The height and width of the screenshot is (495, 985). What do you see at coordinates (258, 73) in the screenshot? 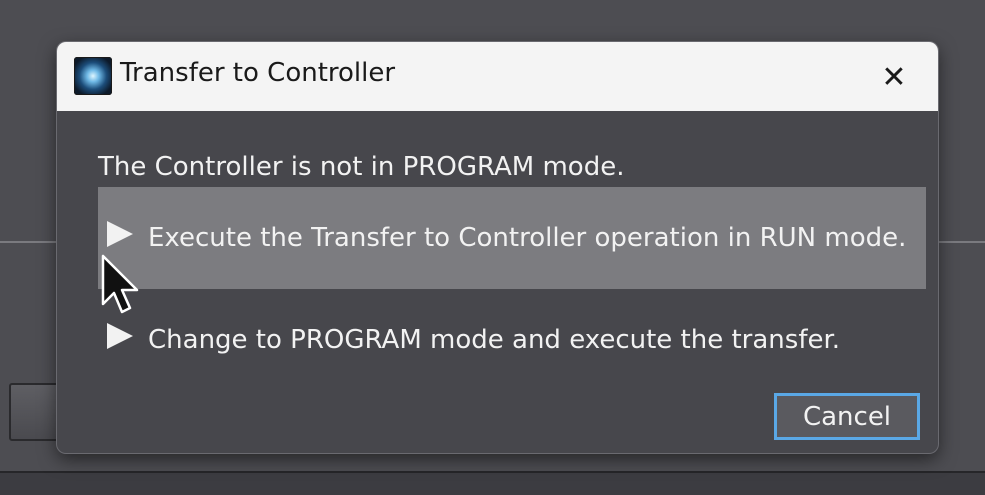
I see `dialog-title: Transfer to Controller` at bounding box center [258, 73].